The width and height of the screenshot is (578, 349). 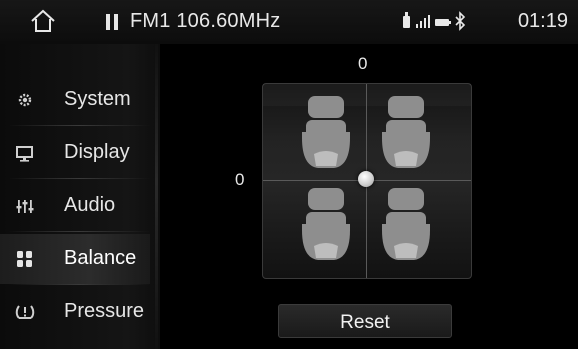 I want to click on signal-icon, so click(x=423, y=21).